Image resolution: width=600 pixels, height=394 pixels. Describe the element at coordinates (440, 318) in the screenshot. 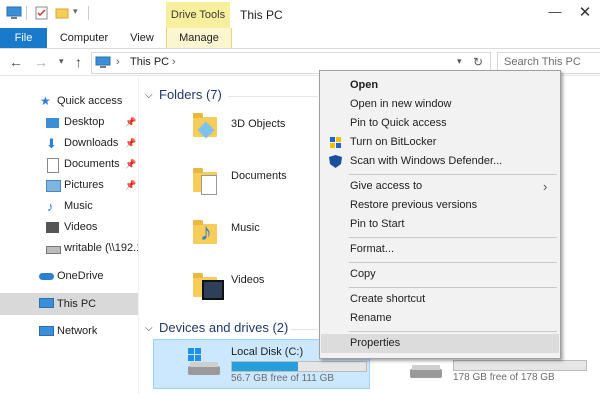

I see `menu-item-rename: Rename` at that location.